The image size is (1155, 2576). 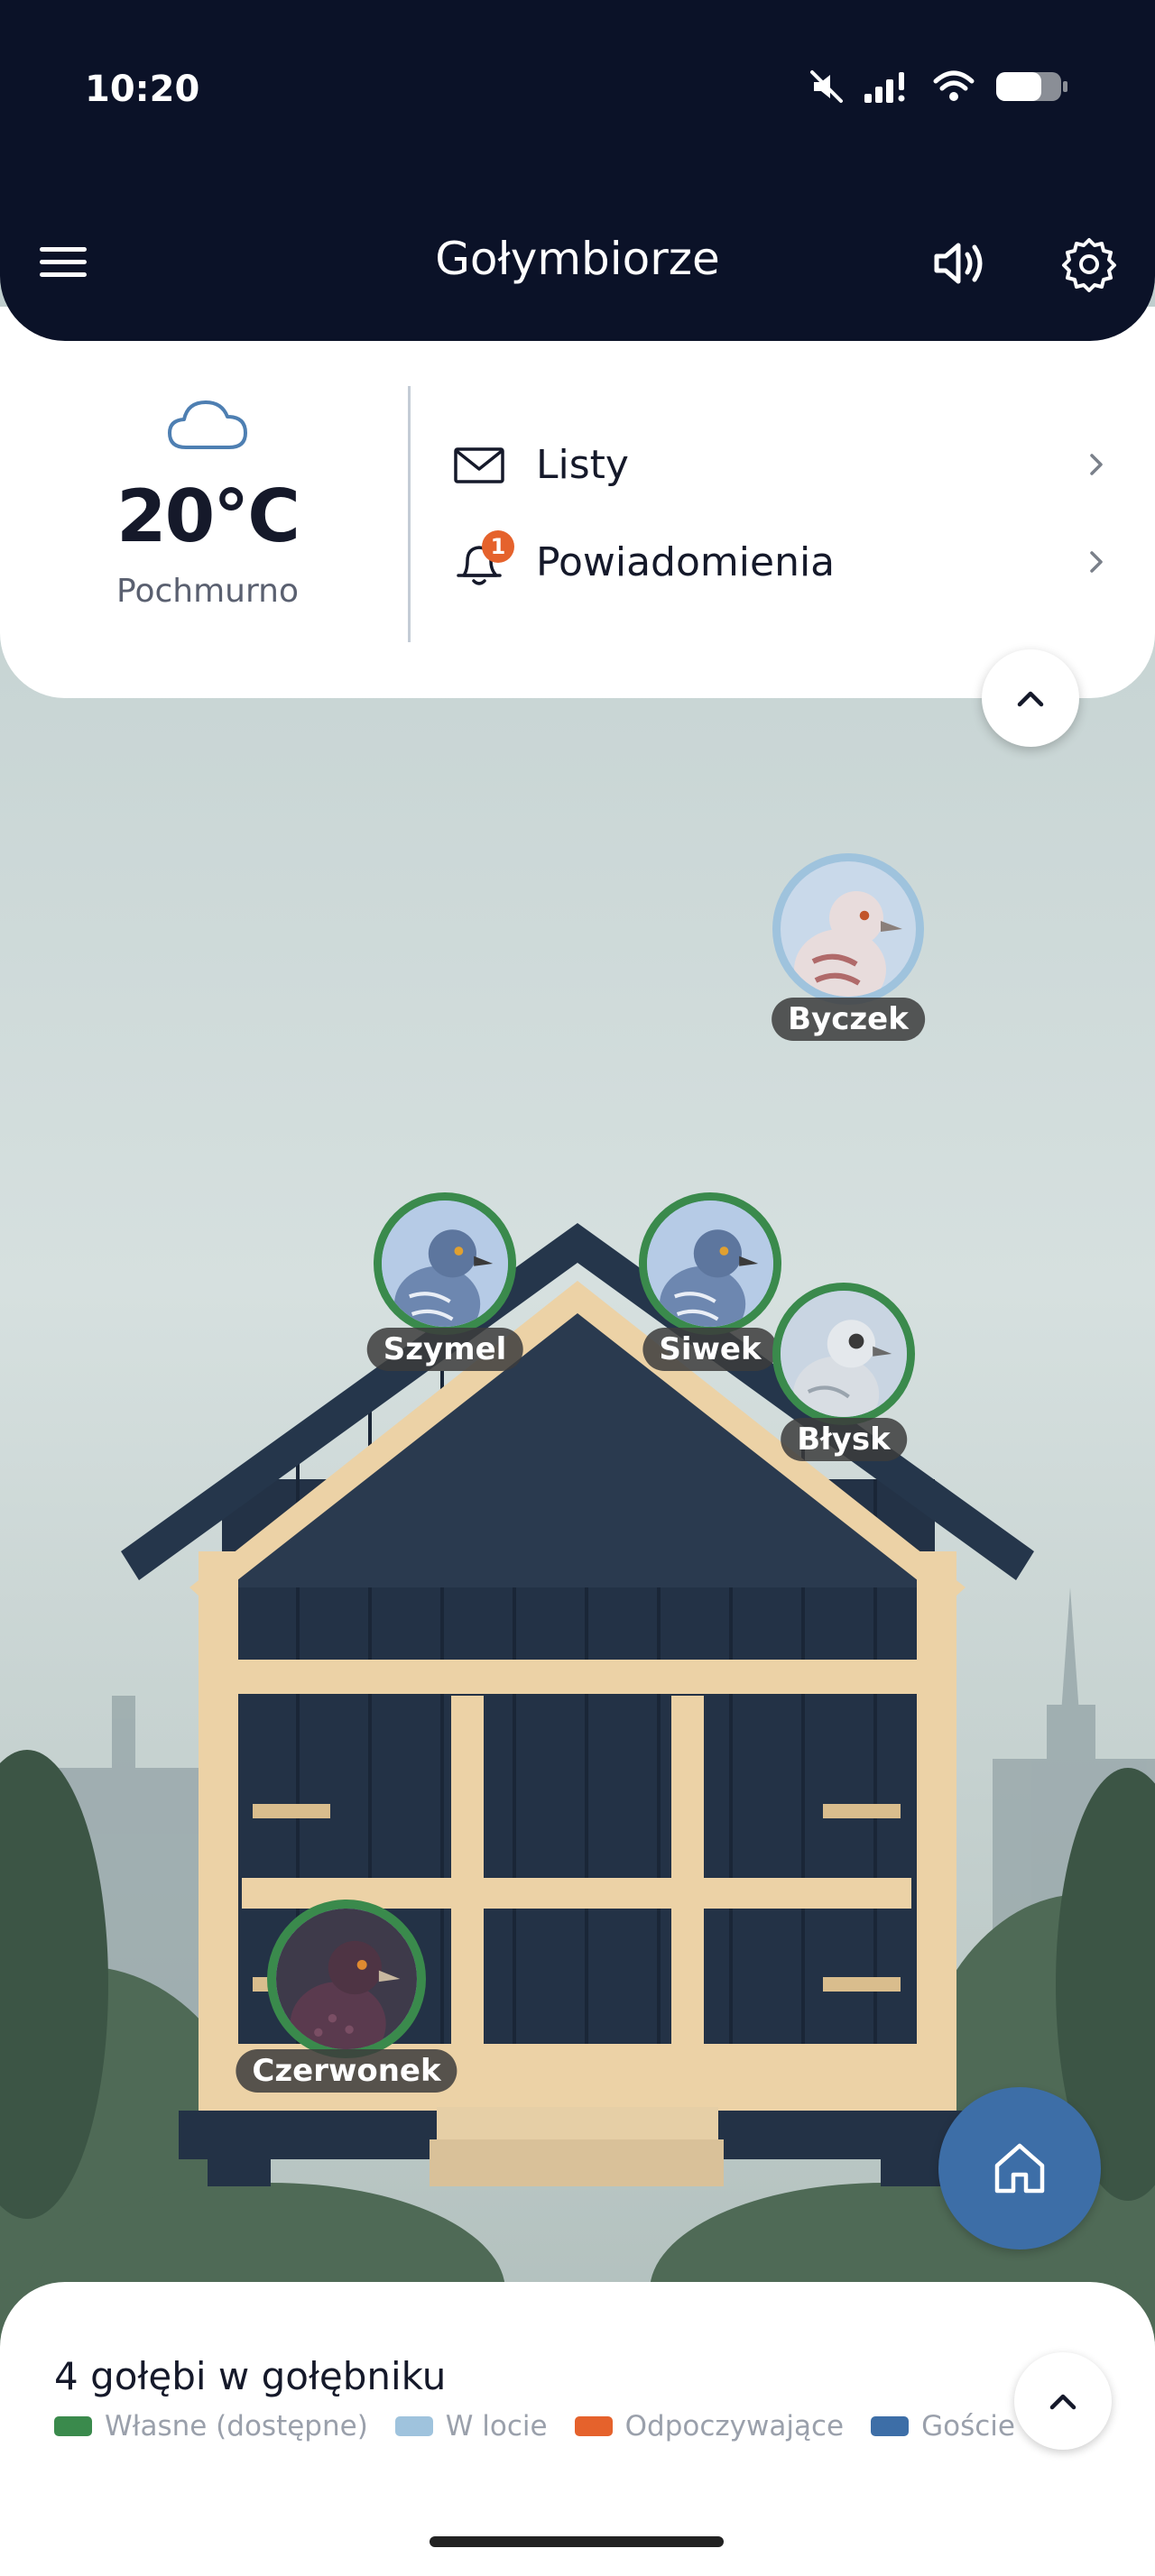 I want to click on home-button, so click(x=1019, y=2168).